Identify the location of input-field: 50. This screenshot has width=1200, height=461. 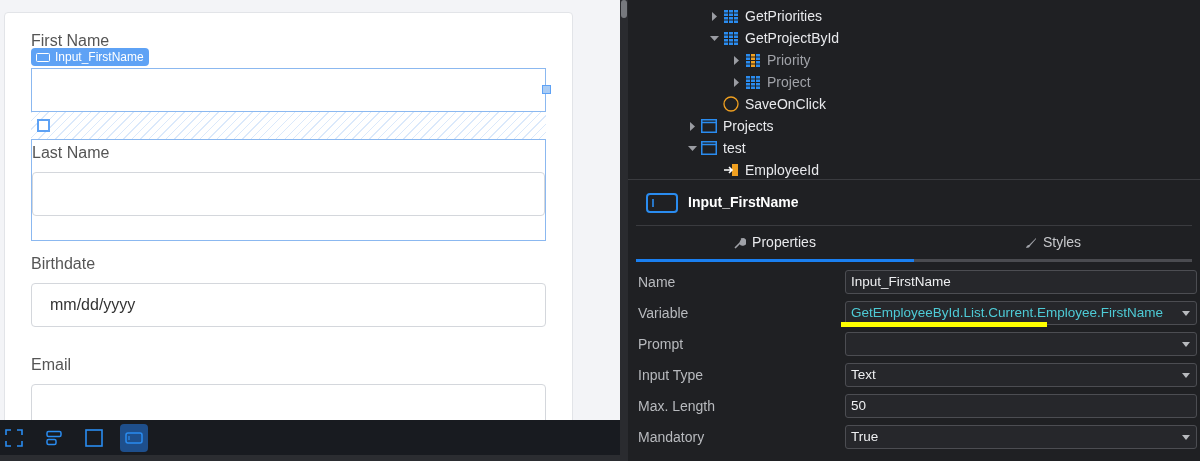
(1021, 406).